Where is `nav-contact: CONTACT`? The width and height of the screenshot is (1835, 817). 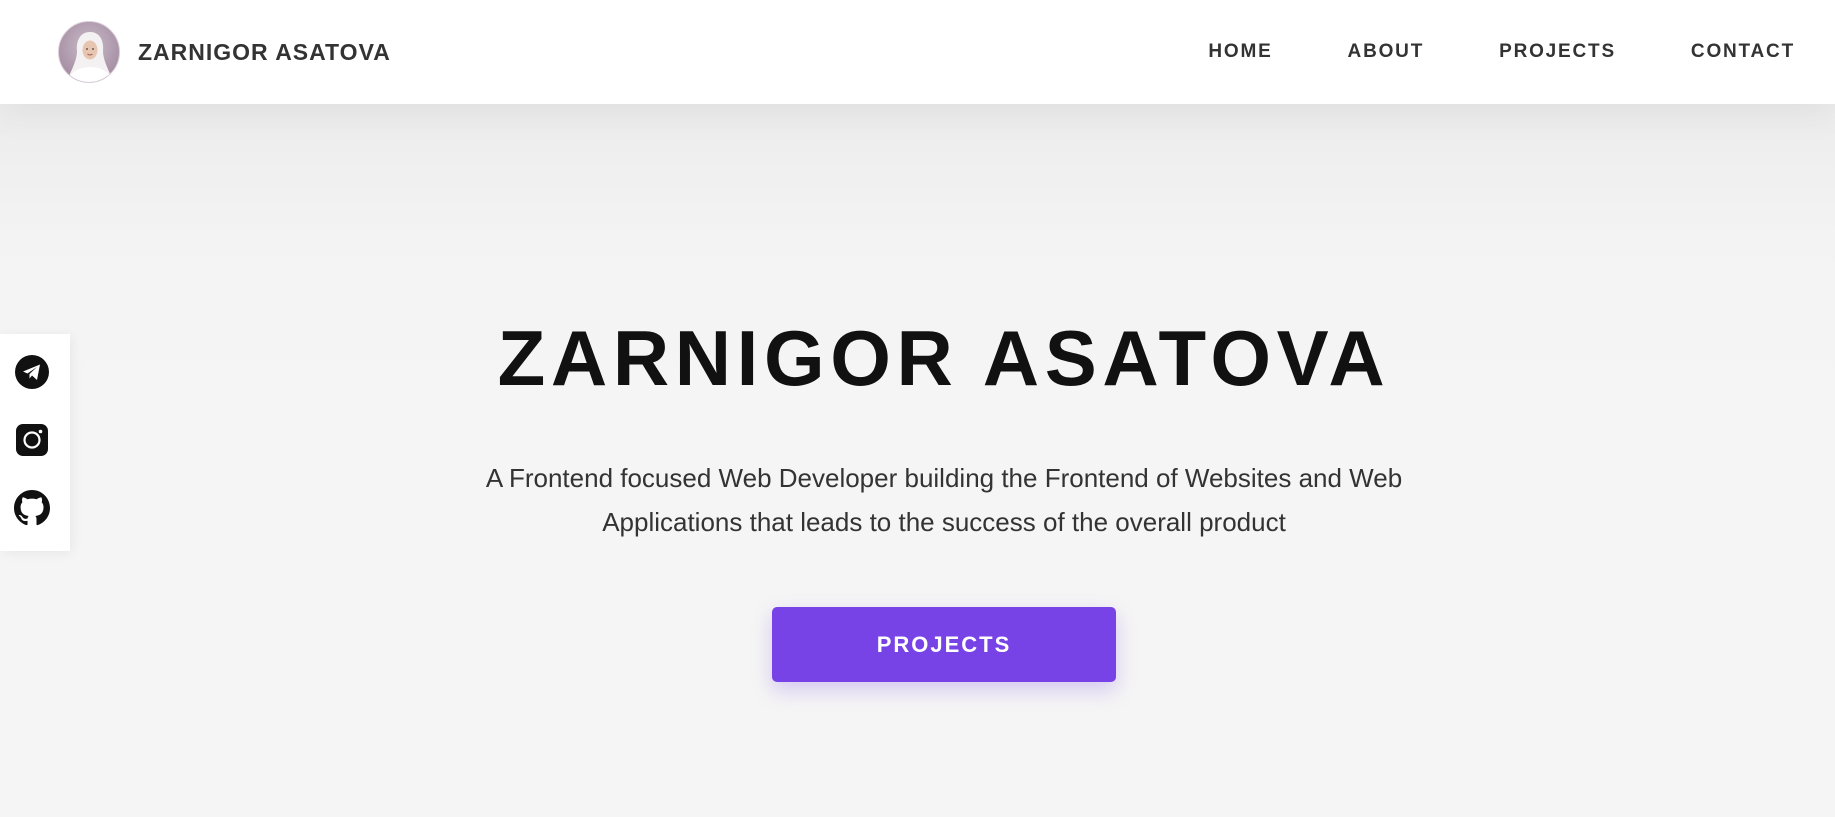 nav-contact: CONTACT is located at coordinates (1743, 52).